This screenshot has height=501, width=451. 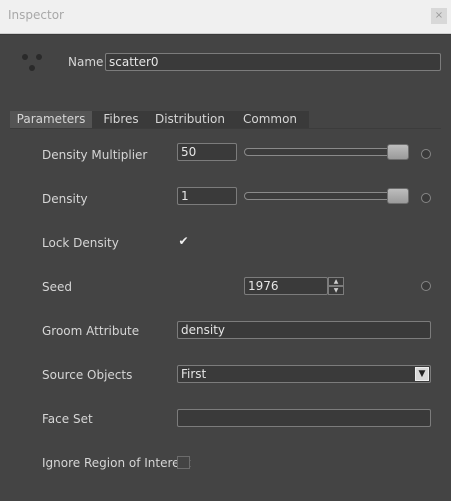 What do you see at coordinates (57, 287) in the screenshot?
I see `seed-label: Seed` at bounding box center [57, 287].